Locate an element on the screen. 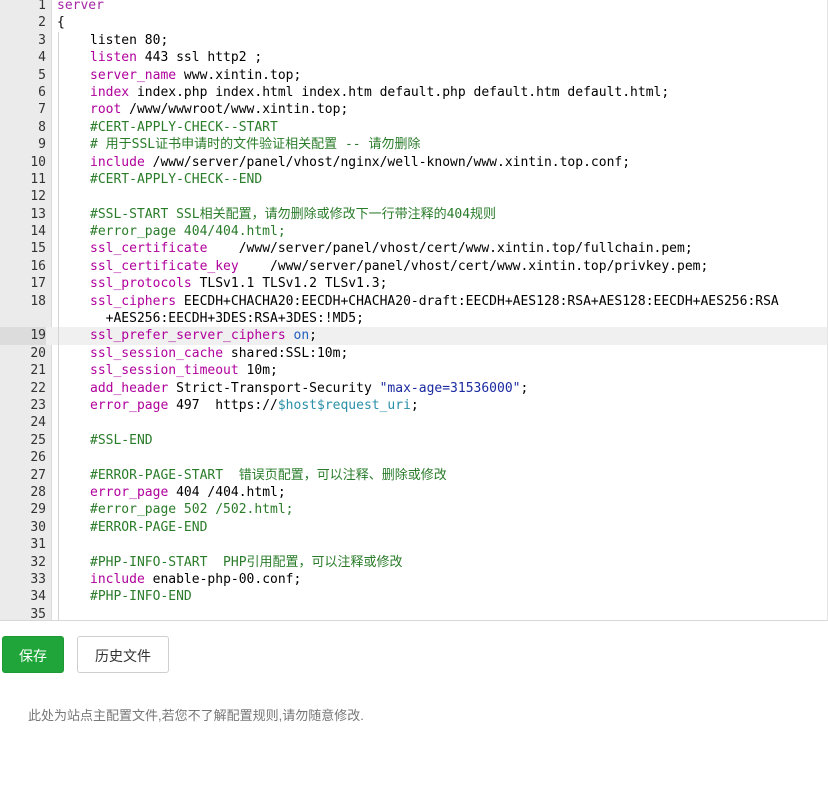  line-number: 15 is located at coordinates (23, 248).